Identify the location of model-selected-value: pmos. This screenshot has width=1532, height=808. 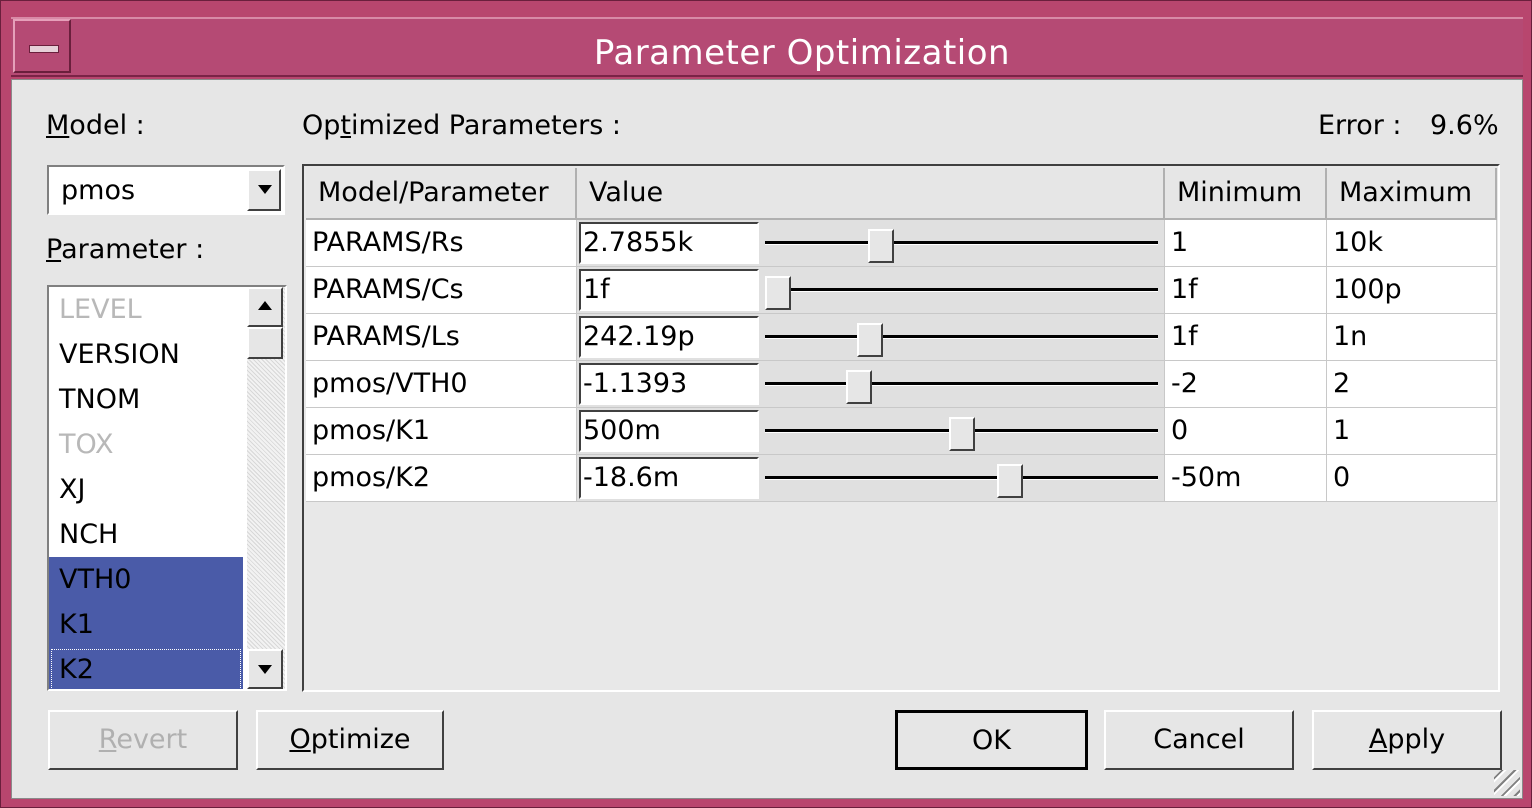
(98, 190).